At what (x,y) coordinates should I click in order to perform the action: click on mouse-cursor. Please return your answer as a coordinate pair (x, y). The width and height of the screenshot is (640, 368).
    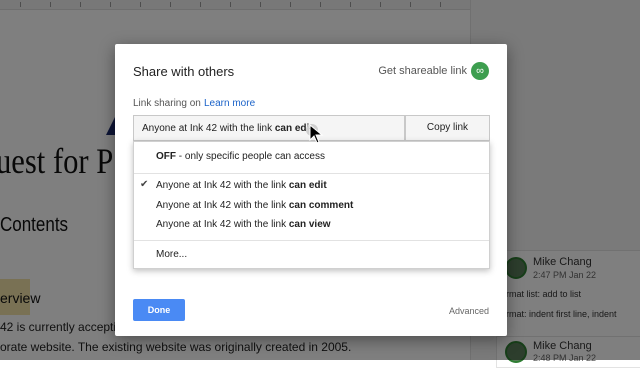
    Looking at the image, I should click on (316, 134).